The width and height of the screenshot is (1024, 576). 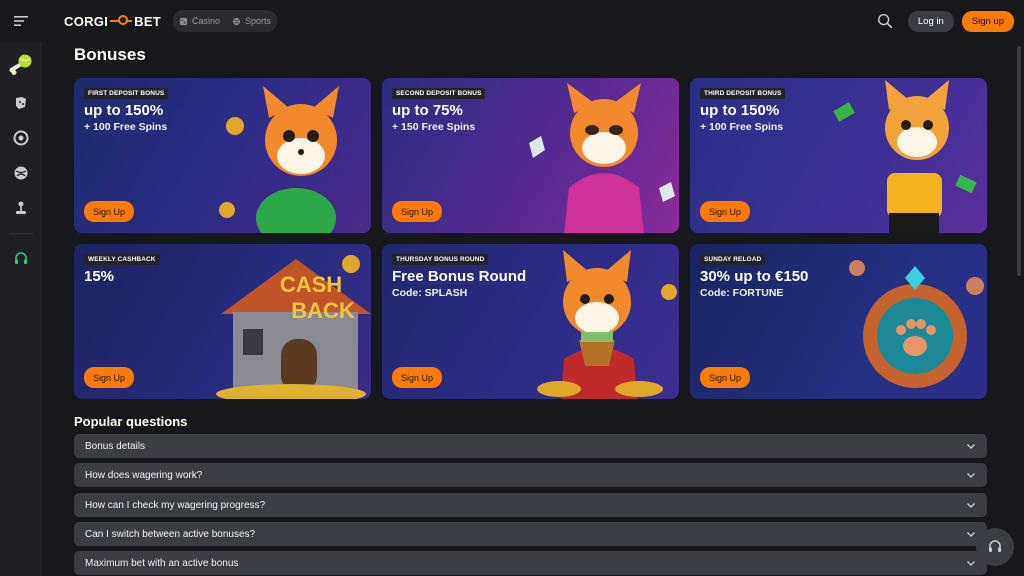 I want to click on bonus-headline: up to 75%, so click(x=427, y=110).